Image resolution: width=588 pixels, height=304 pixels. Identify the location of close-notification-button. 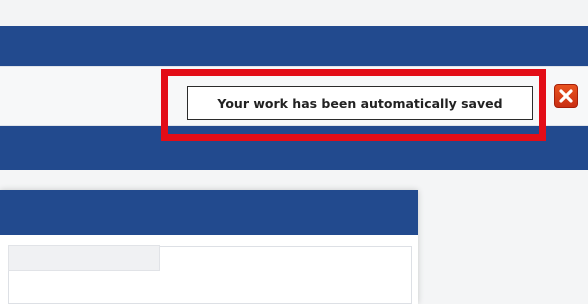
(566, 96).